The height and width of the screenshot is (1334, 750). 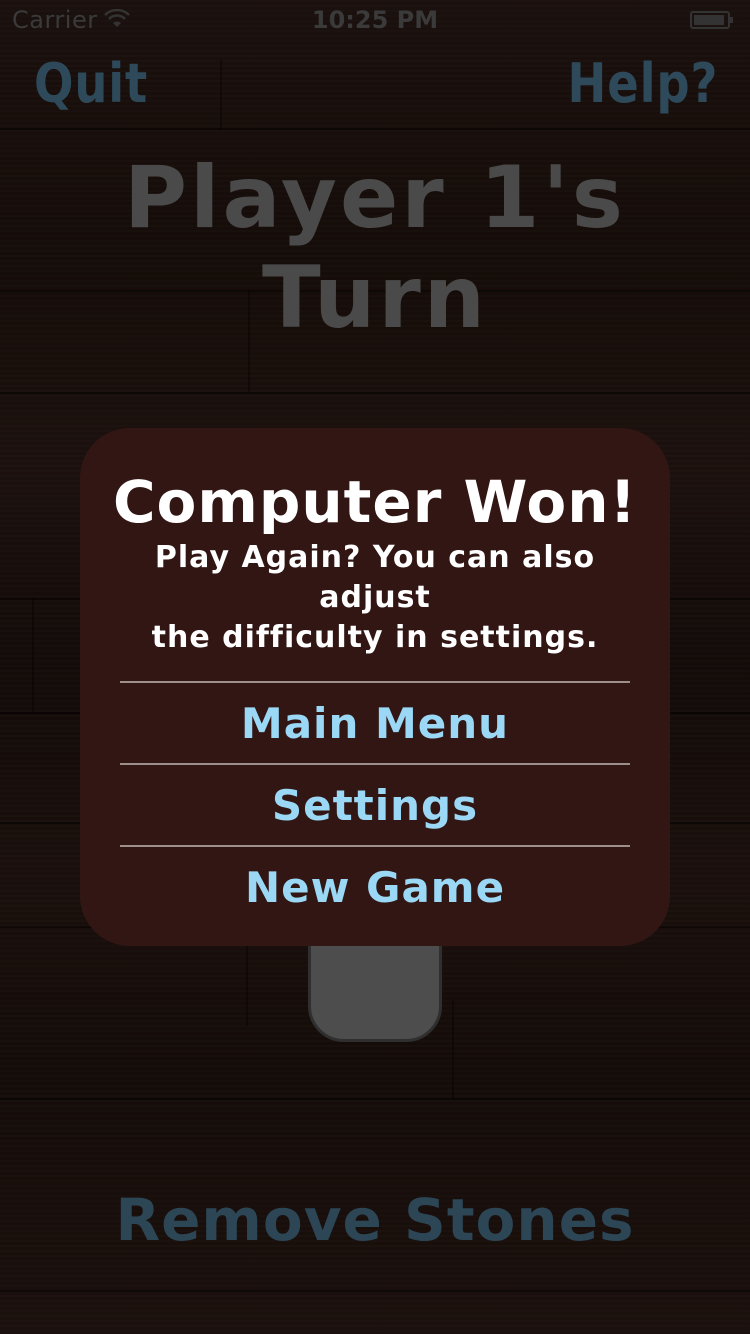 I want to click on alert-message-line: the difficulty in settings., so click(x=375, y=637).